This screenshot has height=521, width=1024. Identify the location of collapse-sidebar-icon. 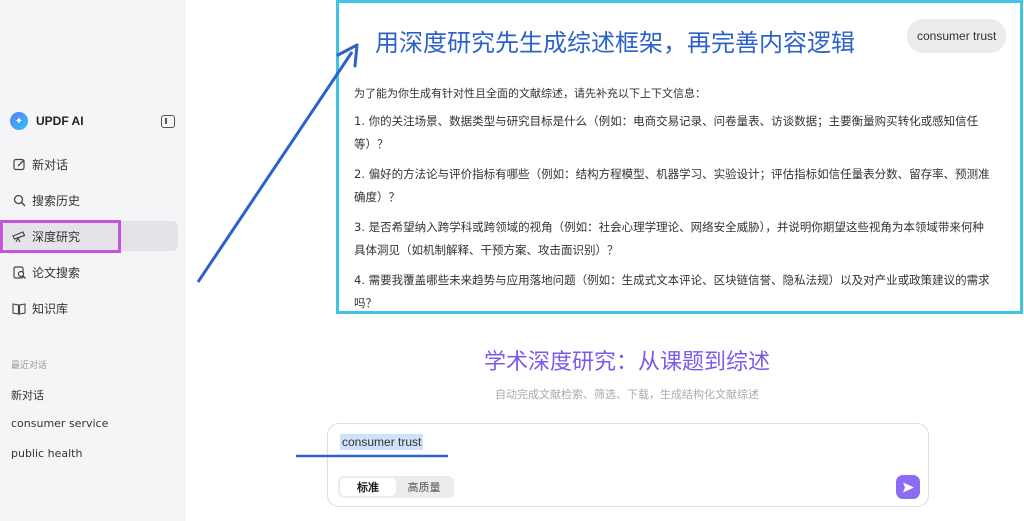
(168, 121).